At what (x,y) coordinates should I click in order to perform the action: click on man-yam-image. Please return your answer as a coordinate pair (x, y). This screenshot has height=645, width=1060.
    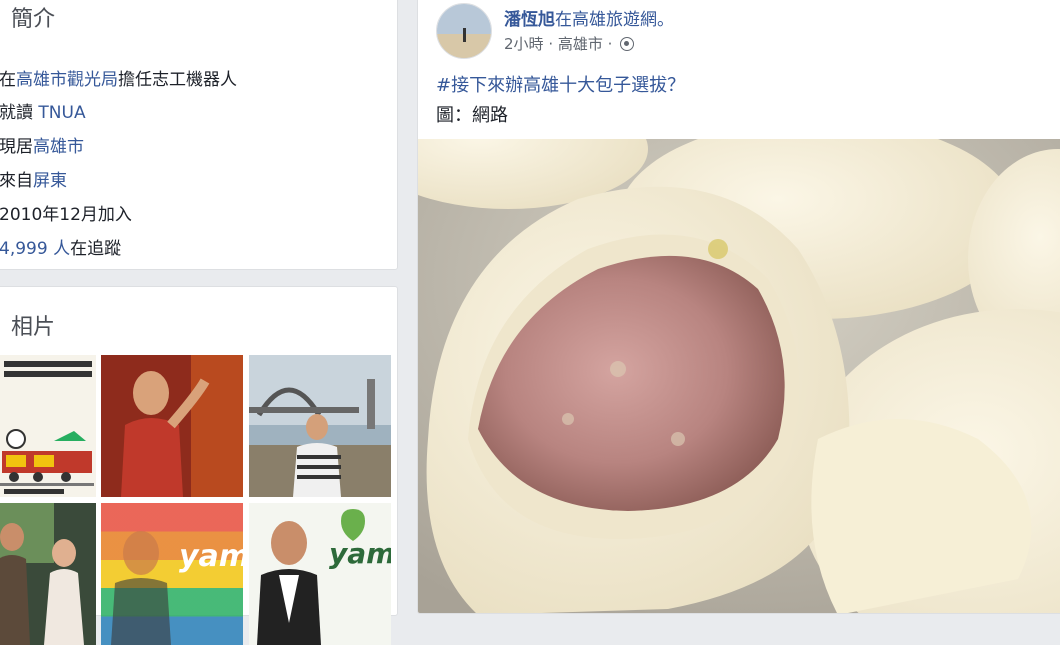
    Looking at the image, I should click on (320, 574).